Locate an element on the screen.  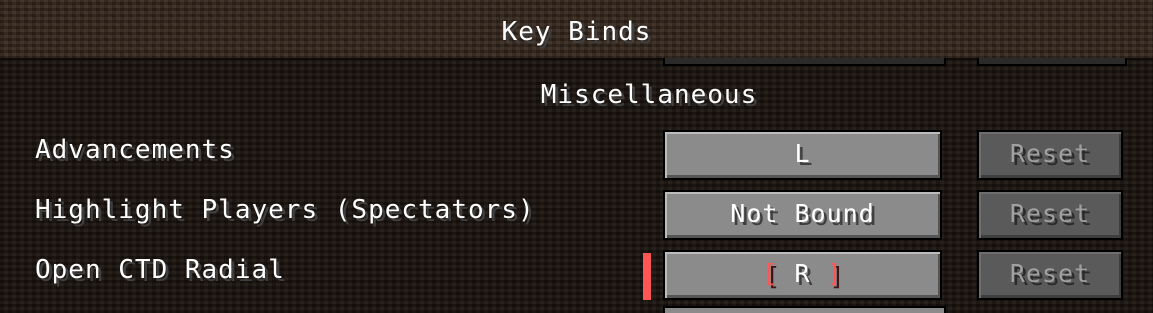
reset-button-open-ctd-radial: Reset is located at coordinates (1050, 275).